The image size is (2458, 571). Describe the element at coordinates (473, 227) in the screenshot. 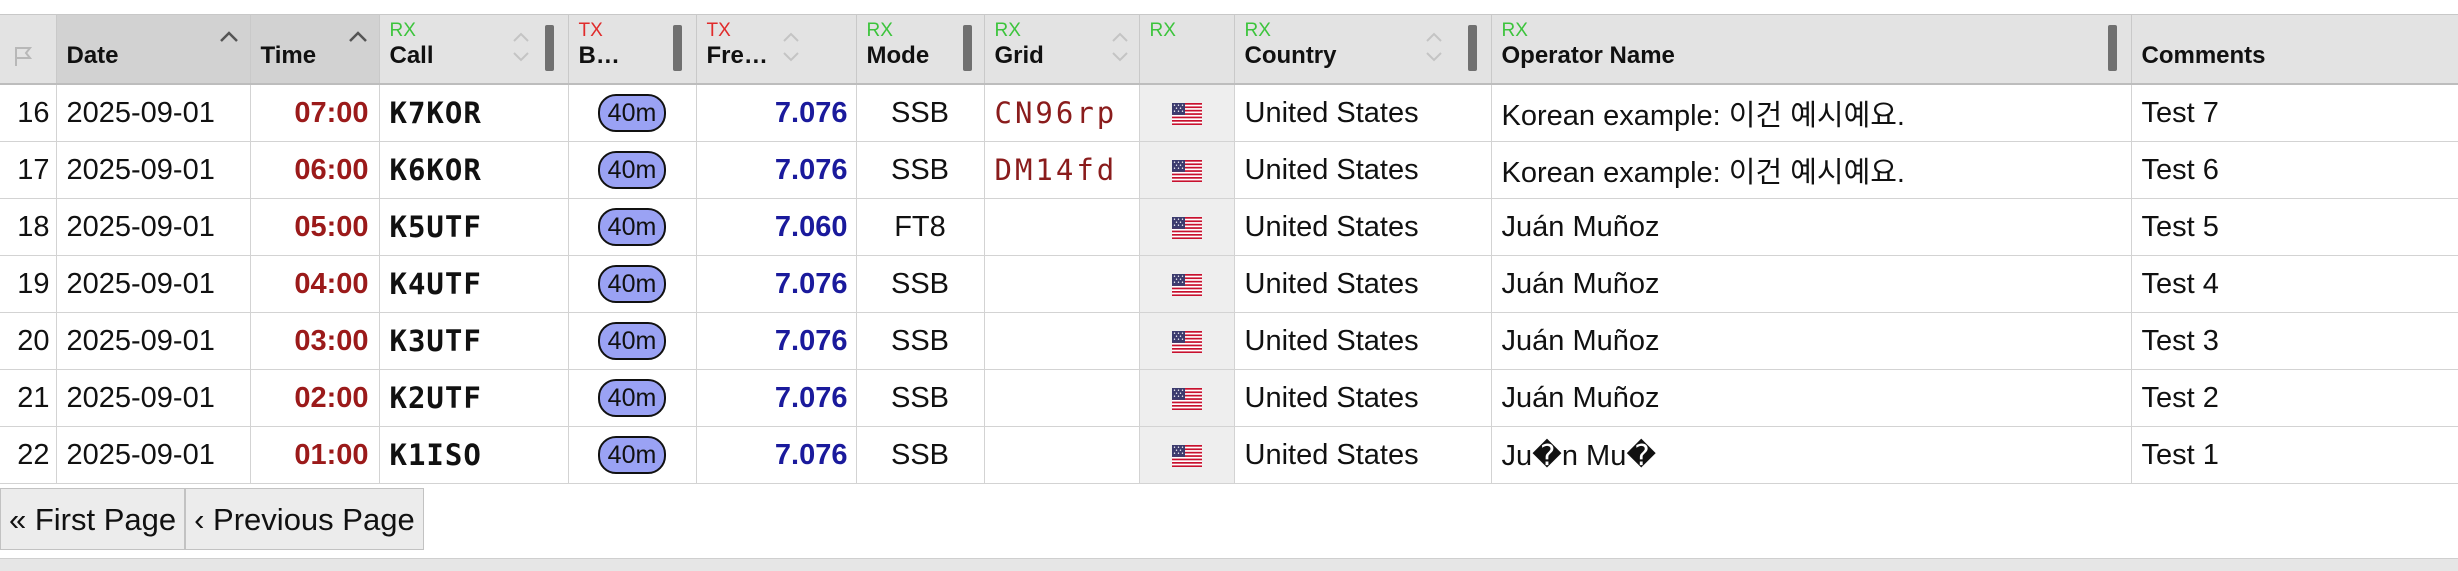

I see `cell-call: K5UTF` at that location.